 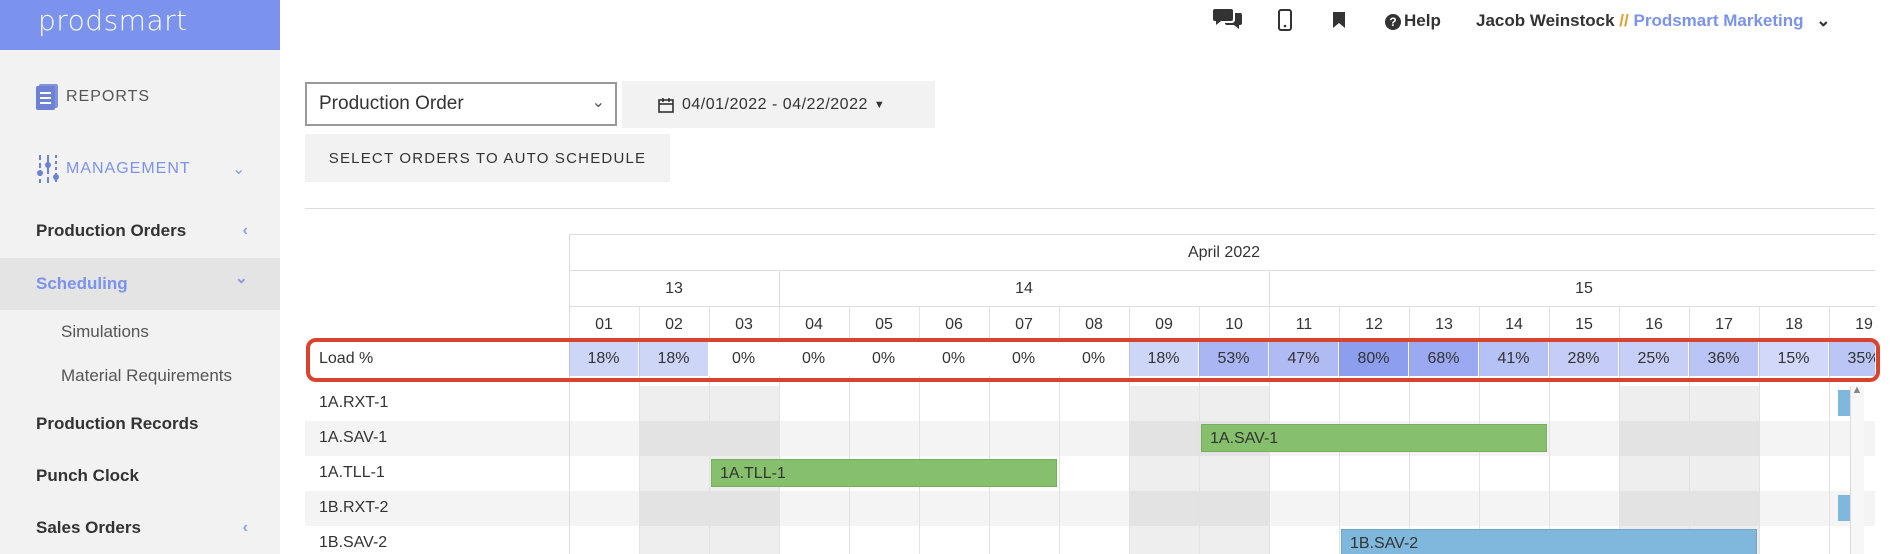 I want to click on management-label: MANAGEMENT, so click(x=128, y=168).